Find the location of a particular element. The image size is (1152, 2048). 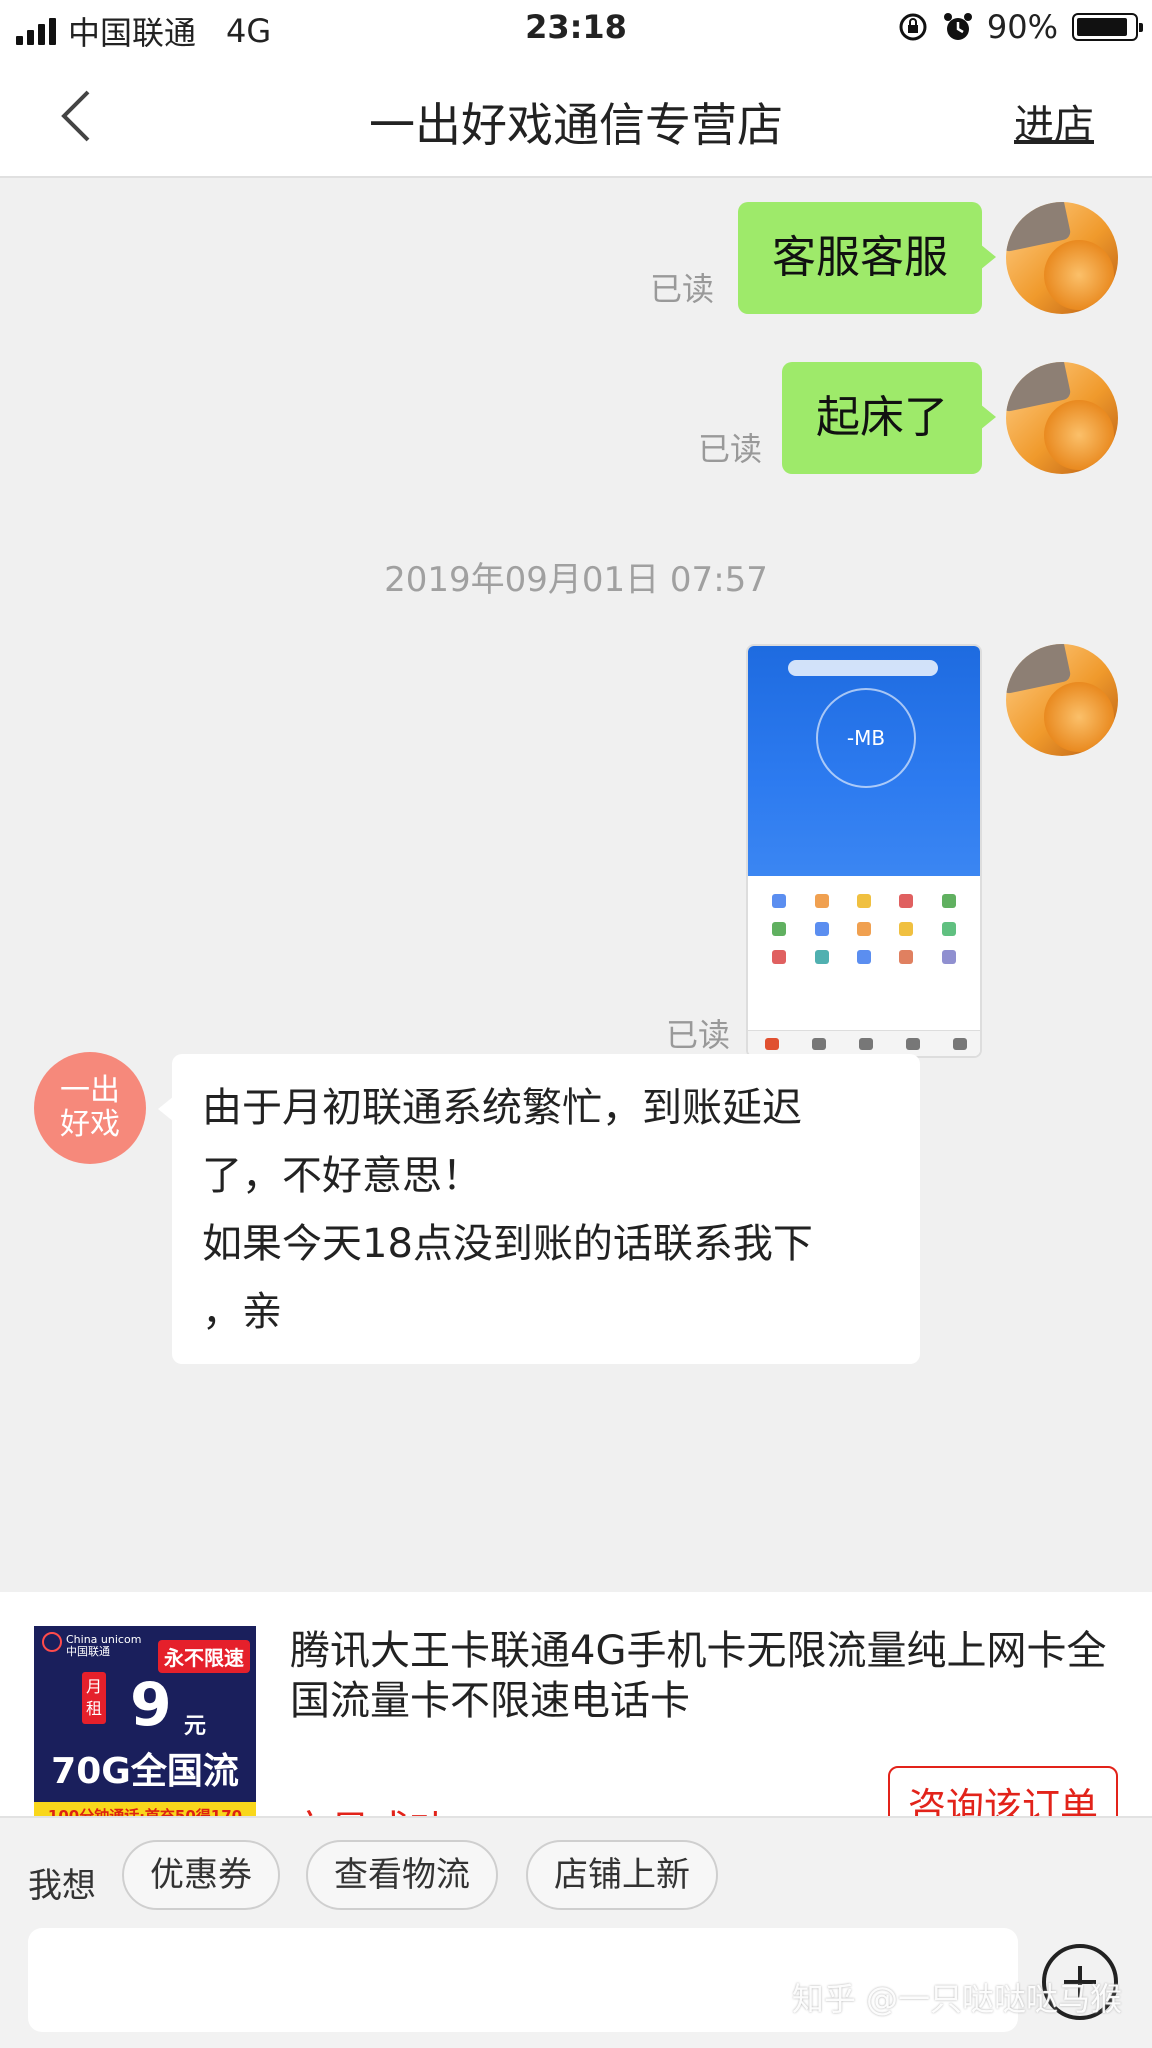

rotation-lock-icon is located at coordinates (913, 27).